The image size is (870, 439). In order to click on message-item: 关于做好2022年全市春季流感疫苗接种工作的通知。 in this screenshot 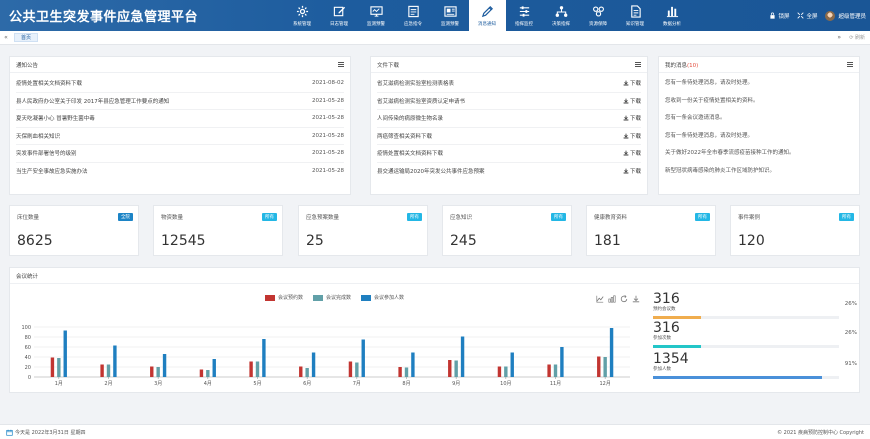, I will do `click(759, 154)`.